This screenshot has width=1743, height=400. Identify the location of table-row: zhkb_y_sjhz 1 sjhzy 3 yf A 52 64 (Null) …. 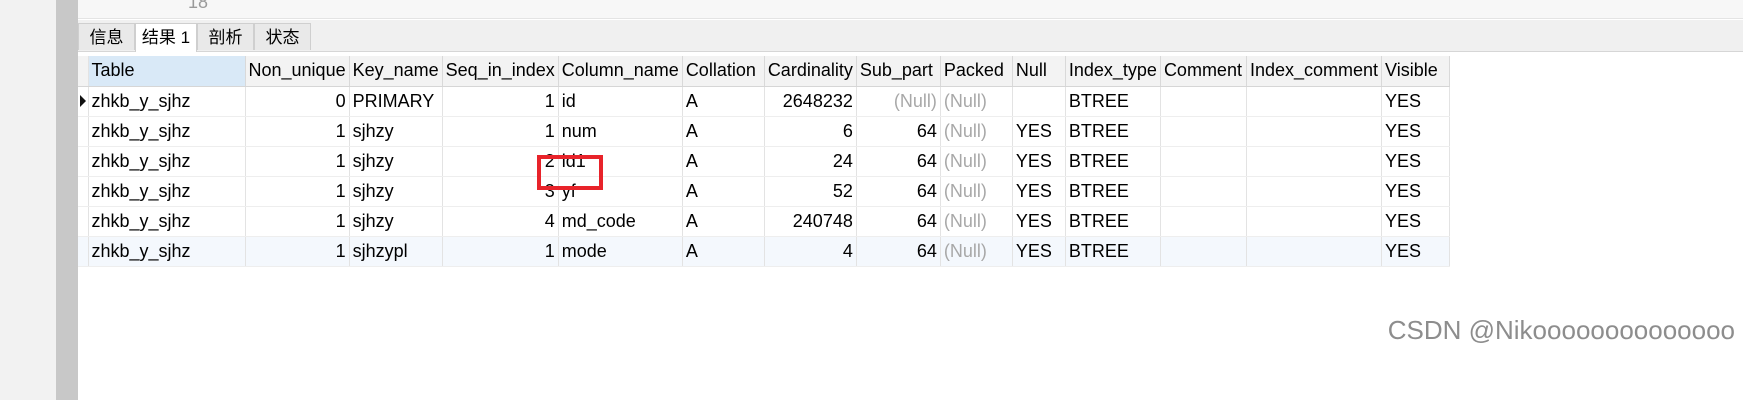
(764, 191).